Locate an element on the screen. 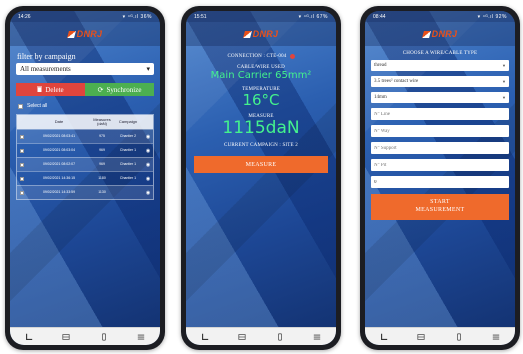 The image size is (523, 354). column-campaign: Campaign is located at coordinates (128, 121).